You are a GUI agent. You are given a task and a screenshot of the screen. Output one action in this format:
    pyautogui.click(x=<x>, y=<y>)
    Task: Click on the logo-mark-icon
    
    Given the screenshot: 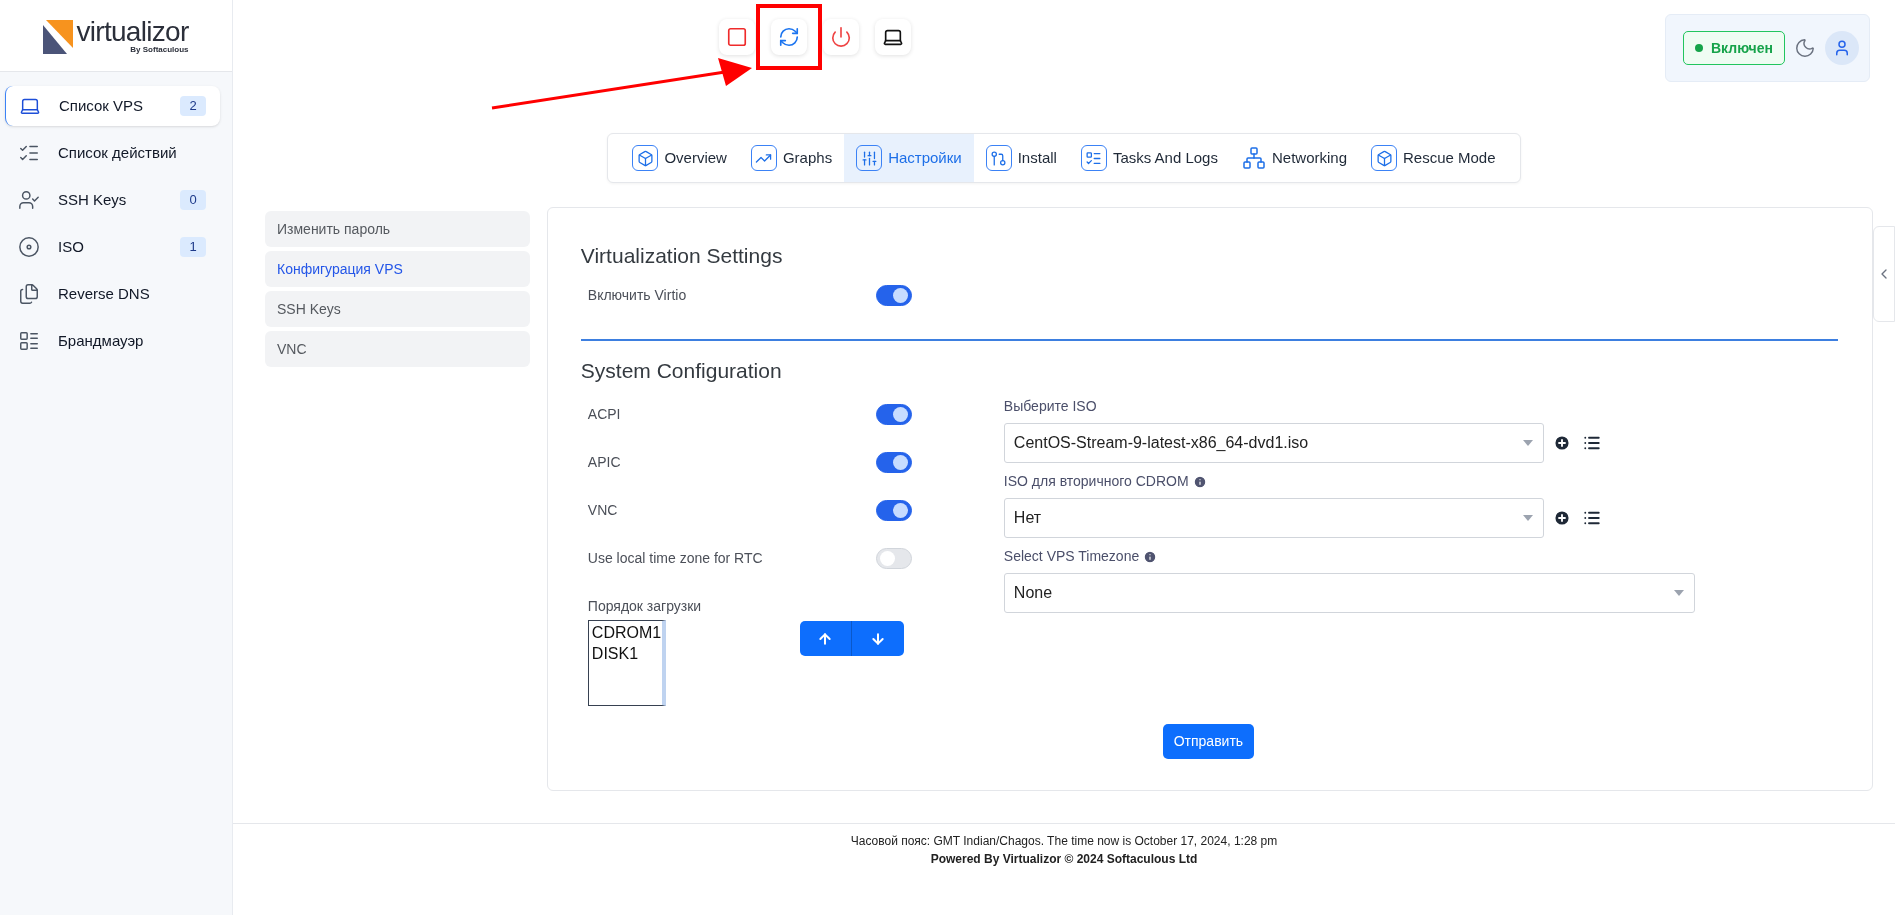 What is the action you would take?
    pyautogui.click(x=58, y=35)
    